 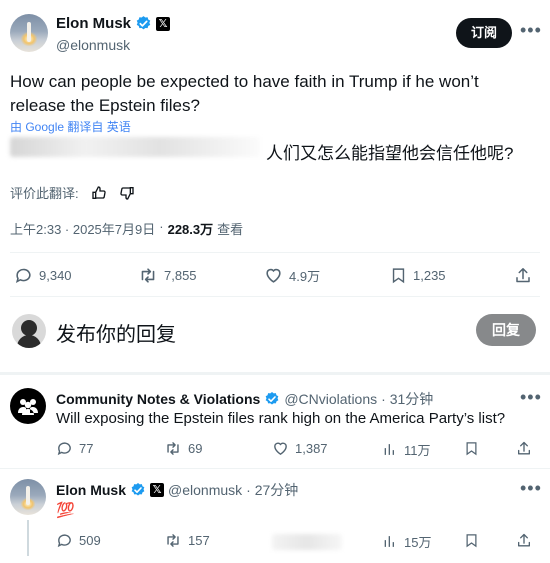 I want to click on thread-line, so click(x=28, y=538).